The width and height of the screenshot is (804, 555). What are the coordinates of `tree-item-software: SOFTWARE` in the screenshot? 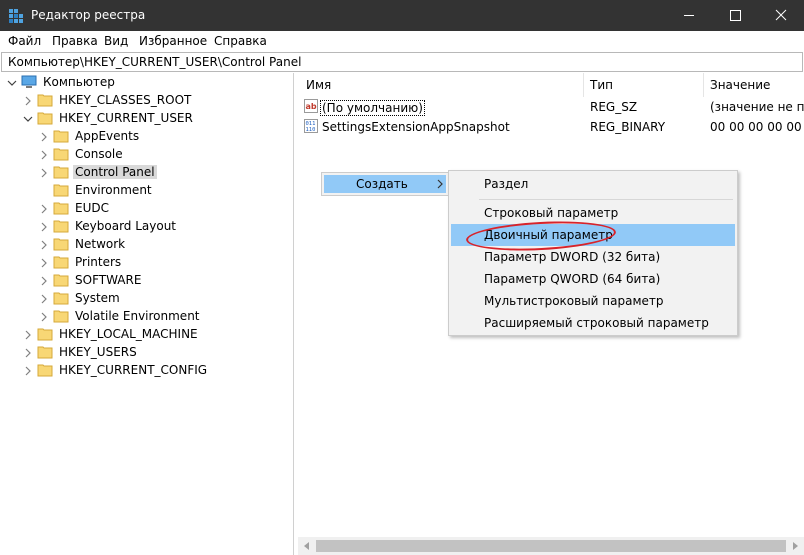 It's located at (139, 281).